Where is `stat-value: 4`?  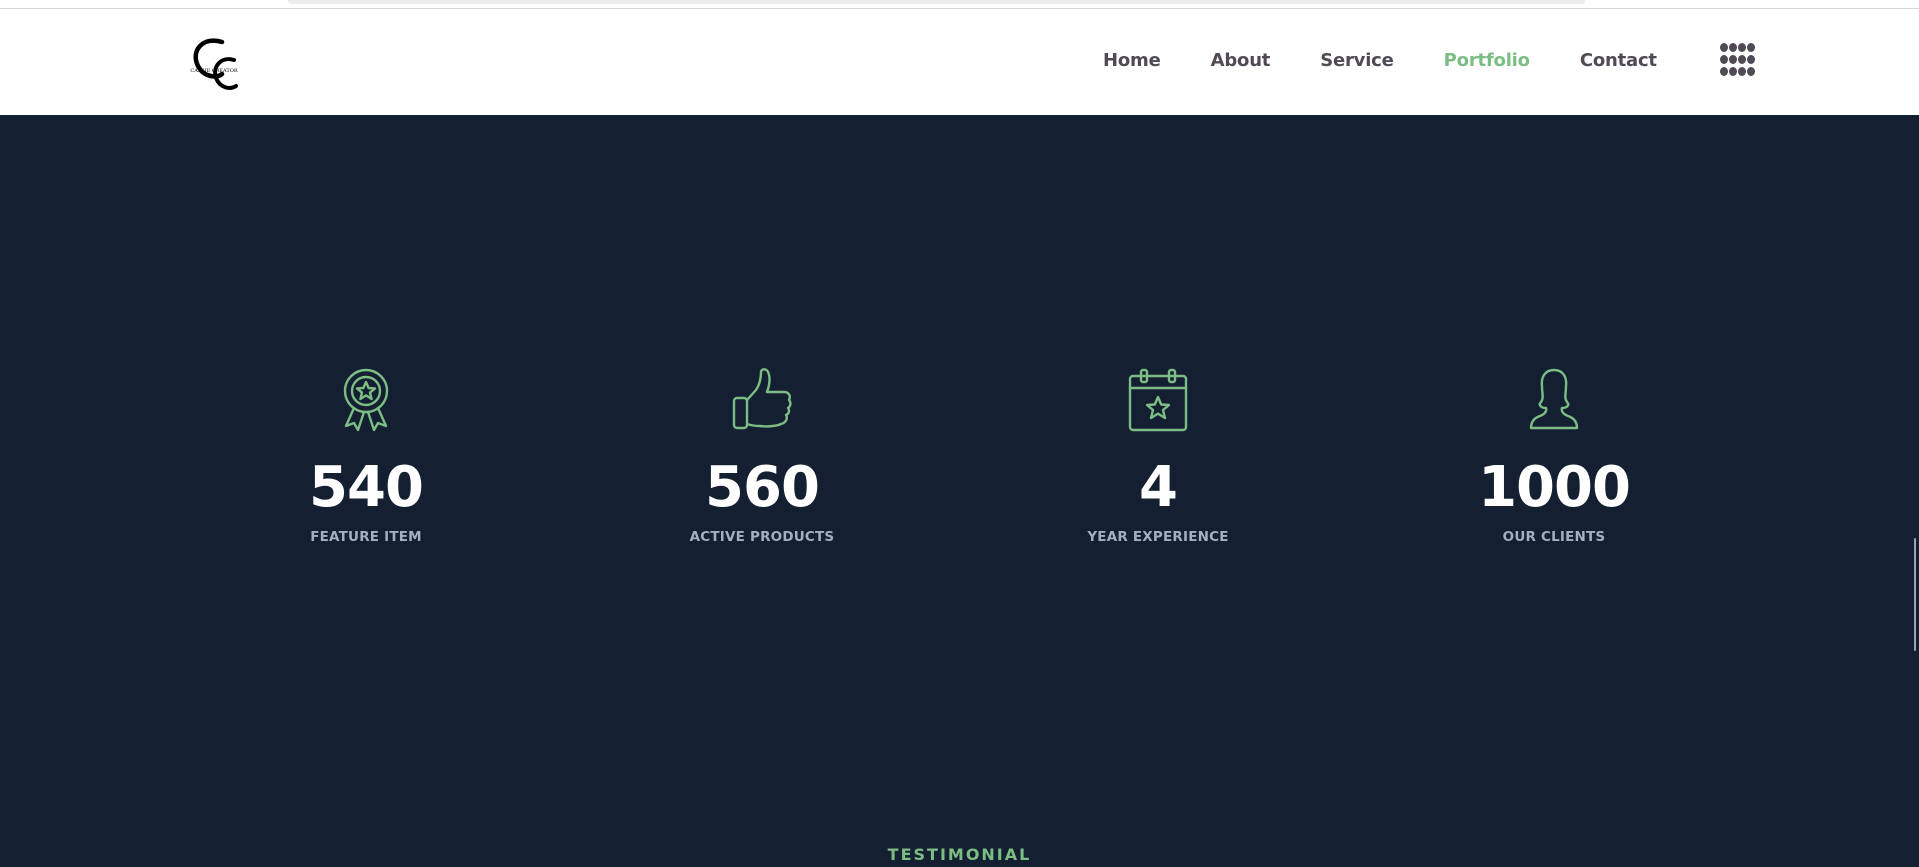
stat-value: 4 is located at coordinates (1158, 487).